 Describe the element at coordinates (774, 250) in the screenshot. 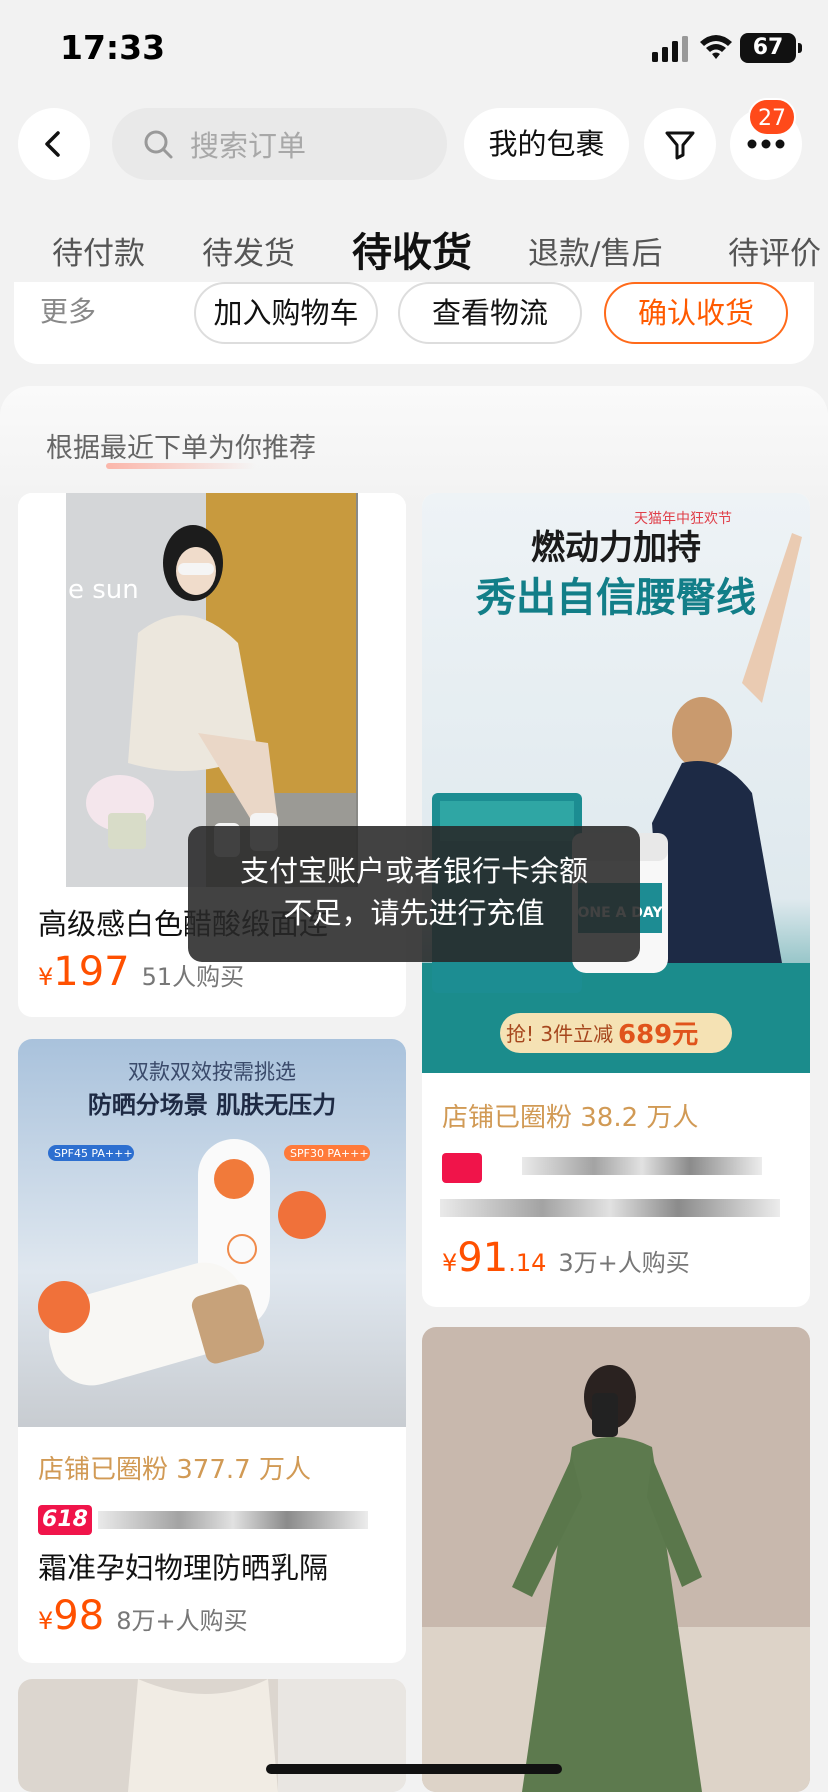

I see `tab-pending-review: 待评价` at that location.